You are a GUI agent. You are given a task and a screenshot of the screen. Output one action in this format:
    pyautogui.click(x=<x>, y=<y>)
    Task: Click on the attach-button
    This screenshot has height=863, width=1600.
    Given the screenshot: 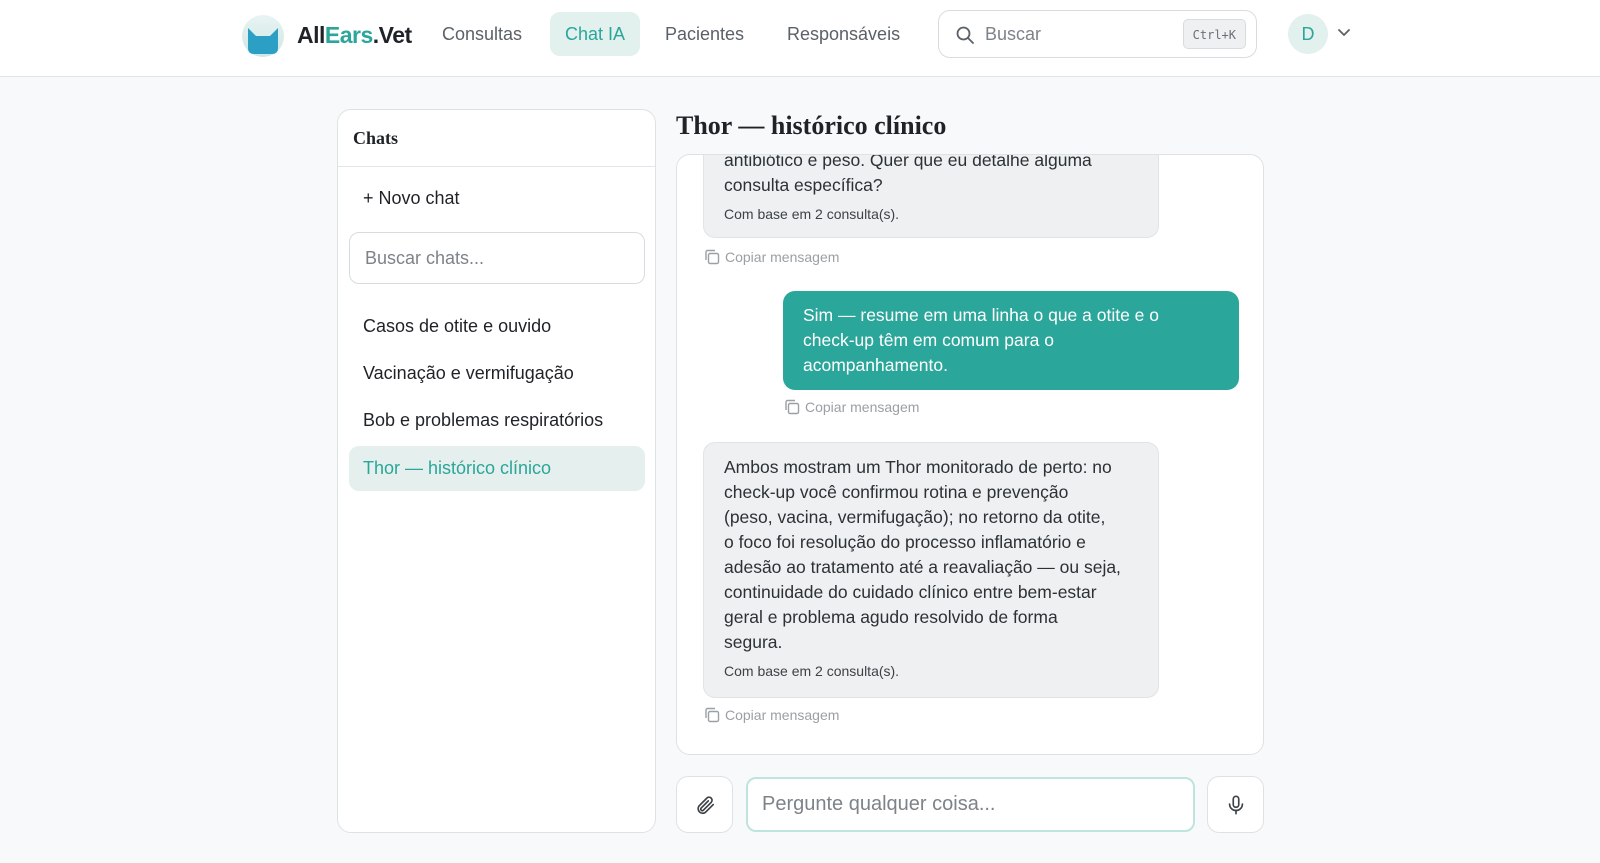 What is the action you would take?
    pyautogui.click(x=704, y=804)
    